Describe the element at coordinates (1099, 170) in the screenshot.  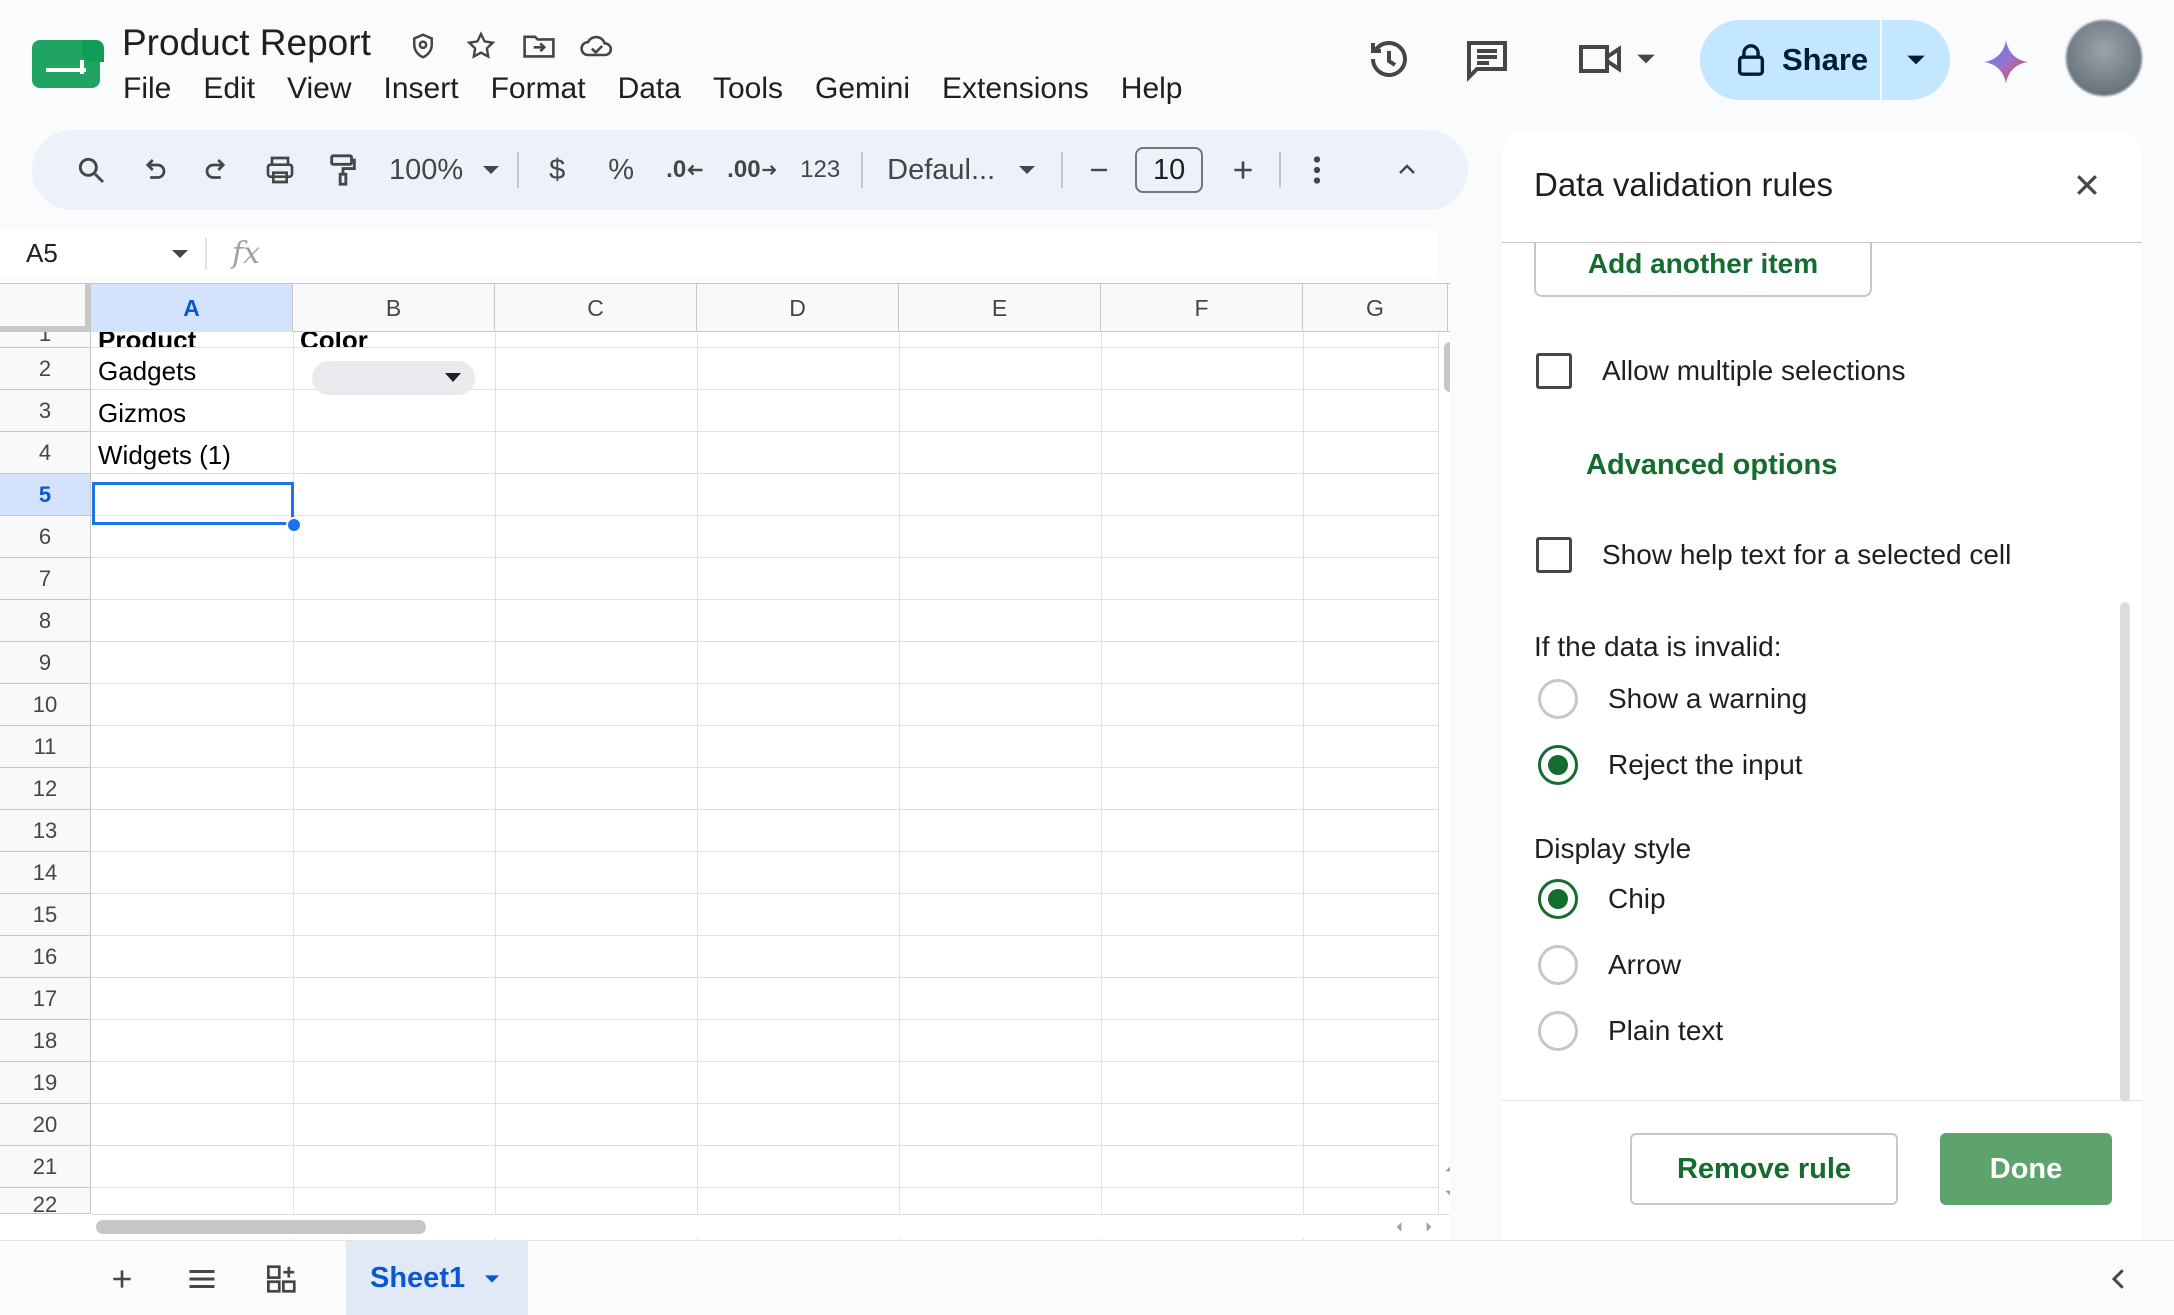
I see `decrease-font-size-icon` at that location.